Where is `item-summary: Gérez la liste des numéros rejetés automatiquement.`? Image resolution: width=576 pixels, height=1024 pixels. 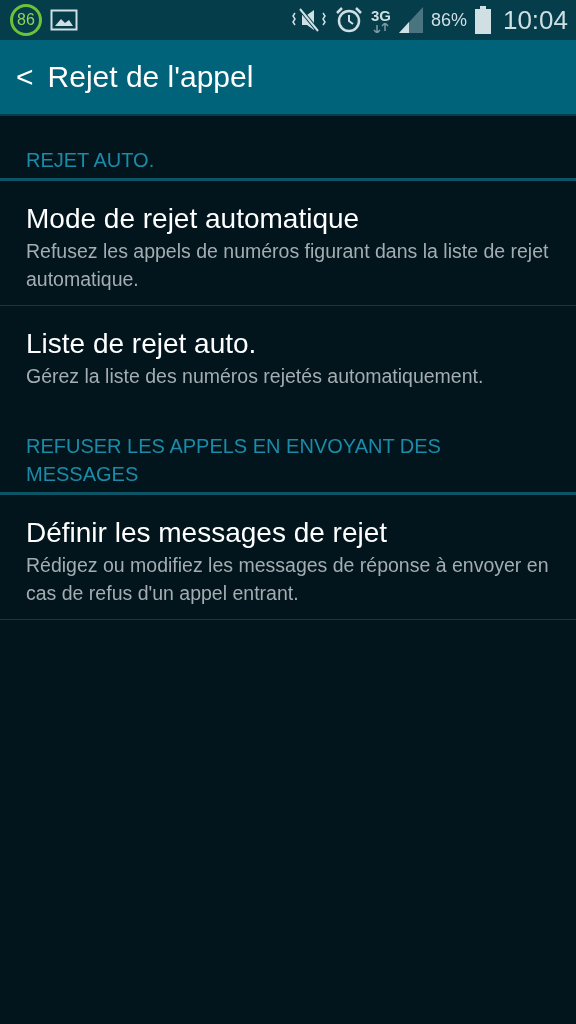
item-summary: Gérez la liste des numéros rejetés automatiquement. is located at coordinates (255, 376).